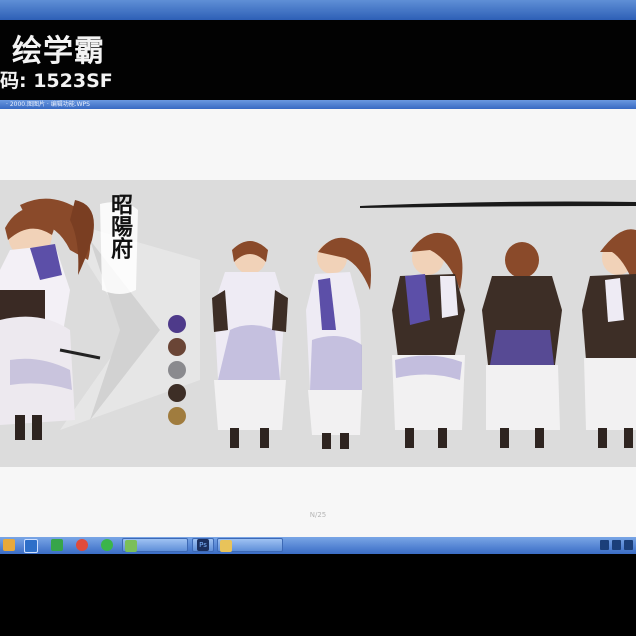  Describe the element at coordinates (31, 546) in the screenshot. I see `explorer-icon` at that location.